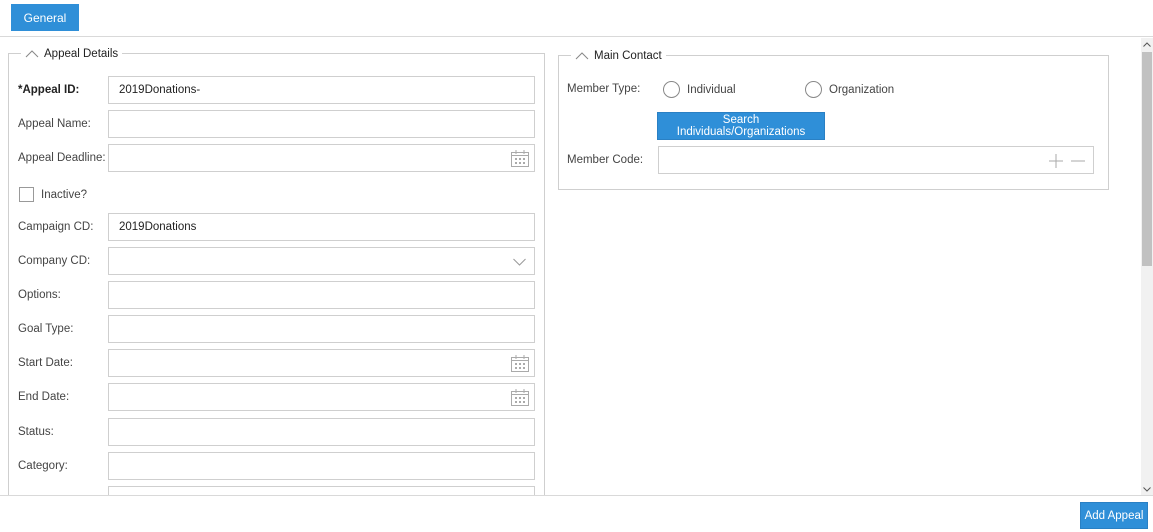 This screenshot has height=532, width=1153. Describe the element at coordinates (321, 466) in the screenshot. I see `category-input` at that location.